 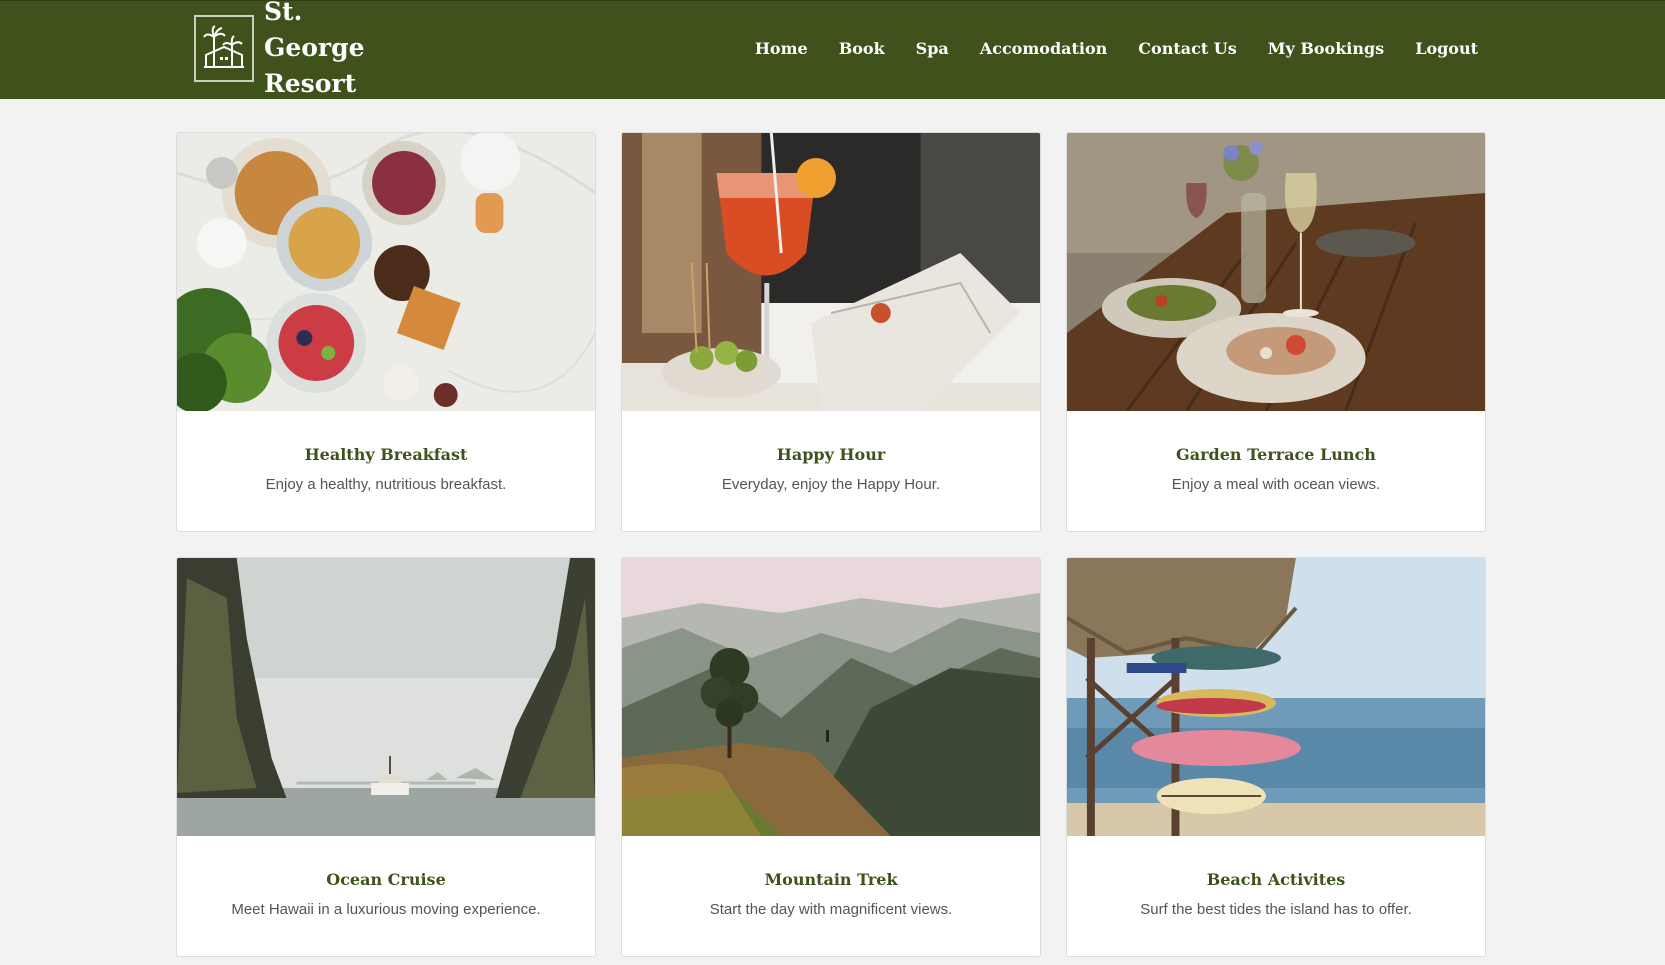 What do you see at coordinates (1446, 48) in the screenshot?
I see `nav-logout: Logout` at bounding box center [1446, 48].